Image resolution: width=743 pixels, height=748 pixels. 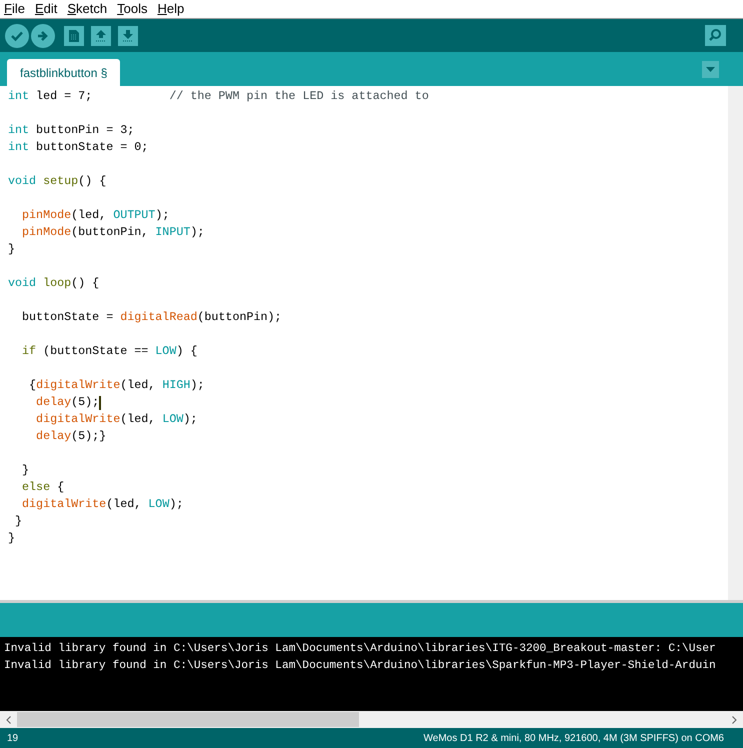 I want to click on scrollbar-thumb, so click(x=188, y=719).